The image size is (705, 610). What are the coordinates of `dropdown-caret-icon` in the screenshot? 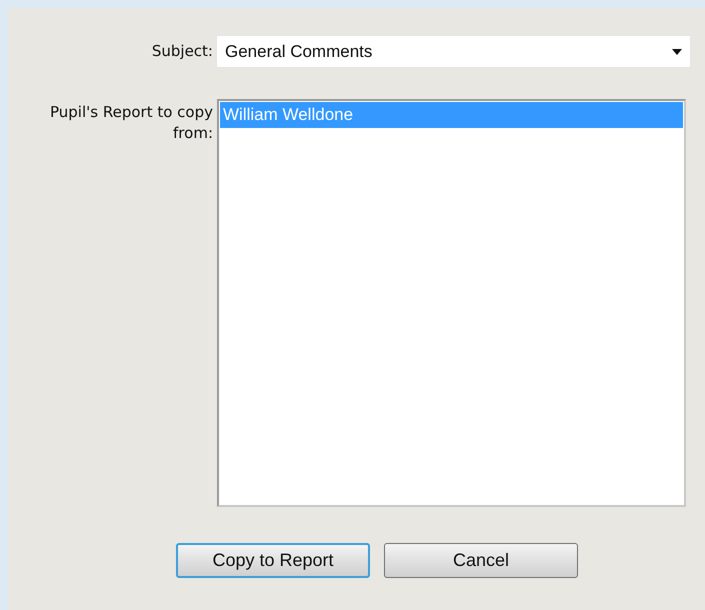 It's located at (677, 51).